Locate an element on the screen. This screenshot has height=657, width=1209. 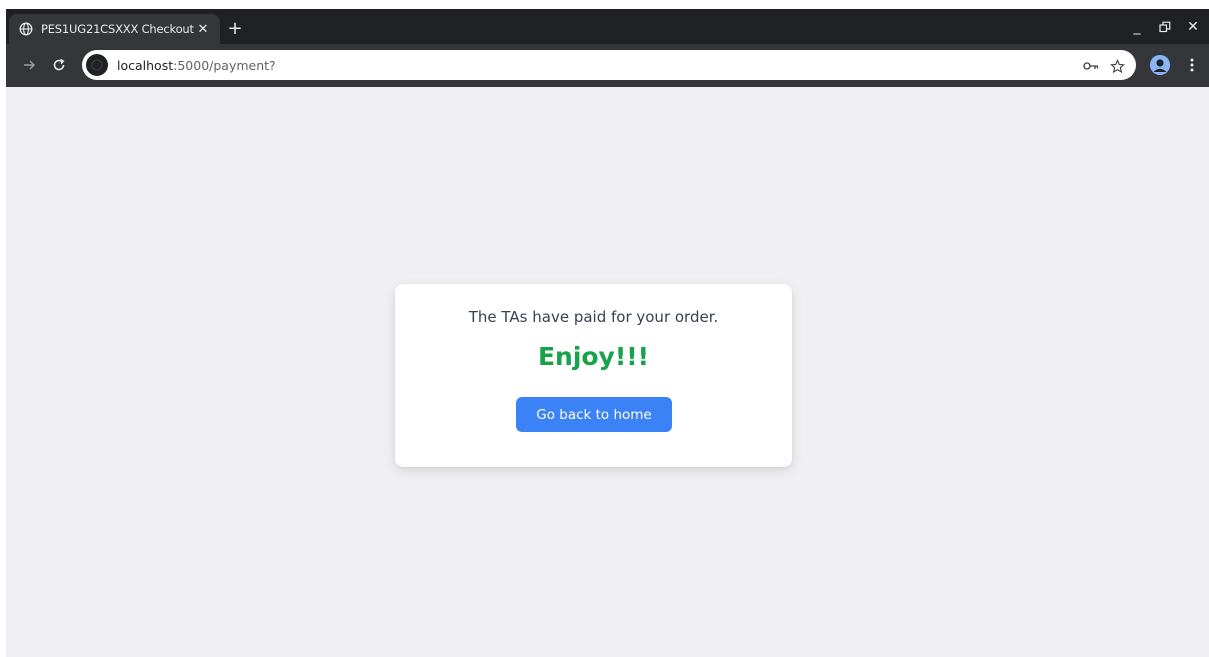
tab-close-icon: ✕ is located at coordinates (203, 29).